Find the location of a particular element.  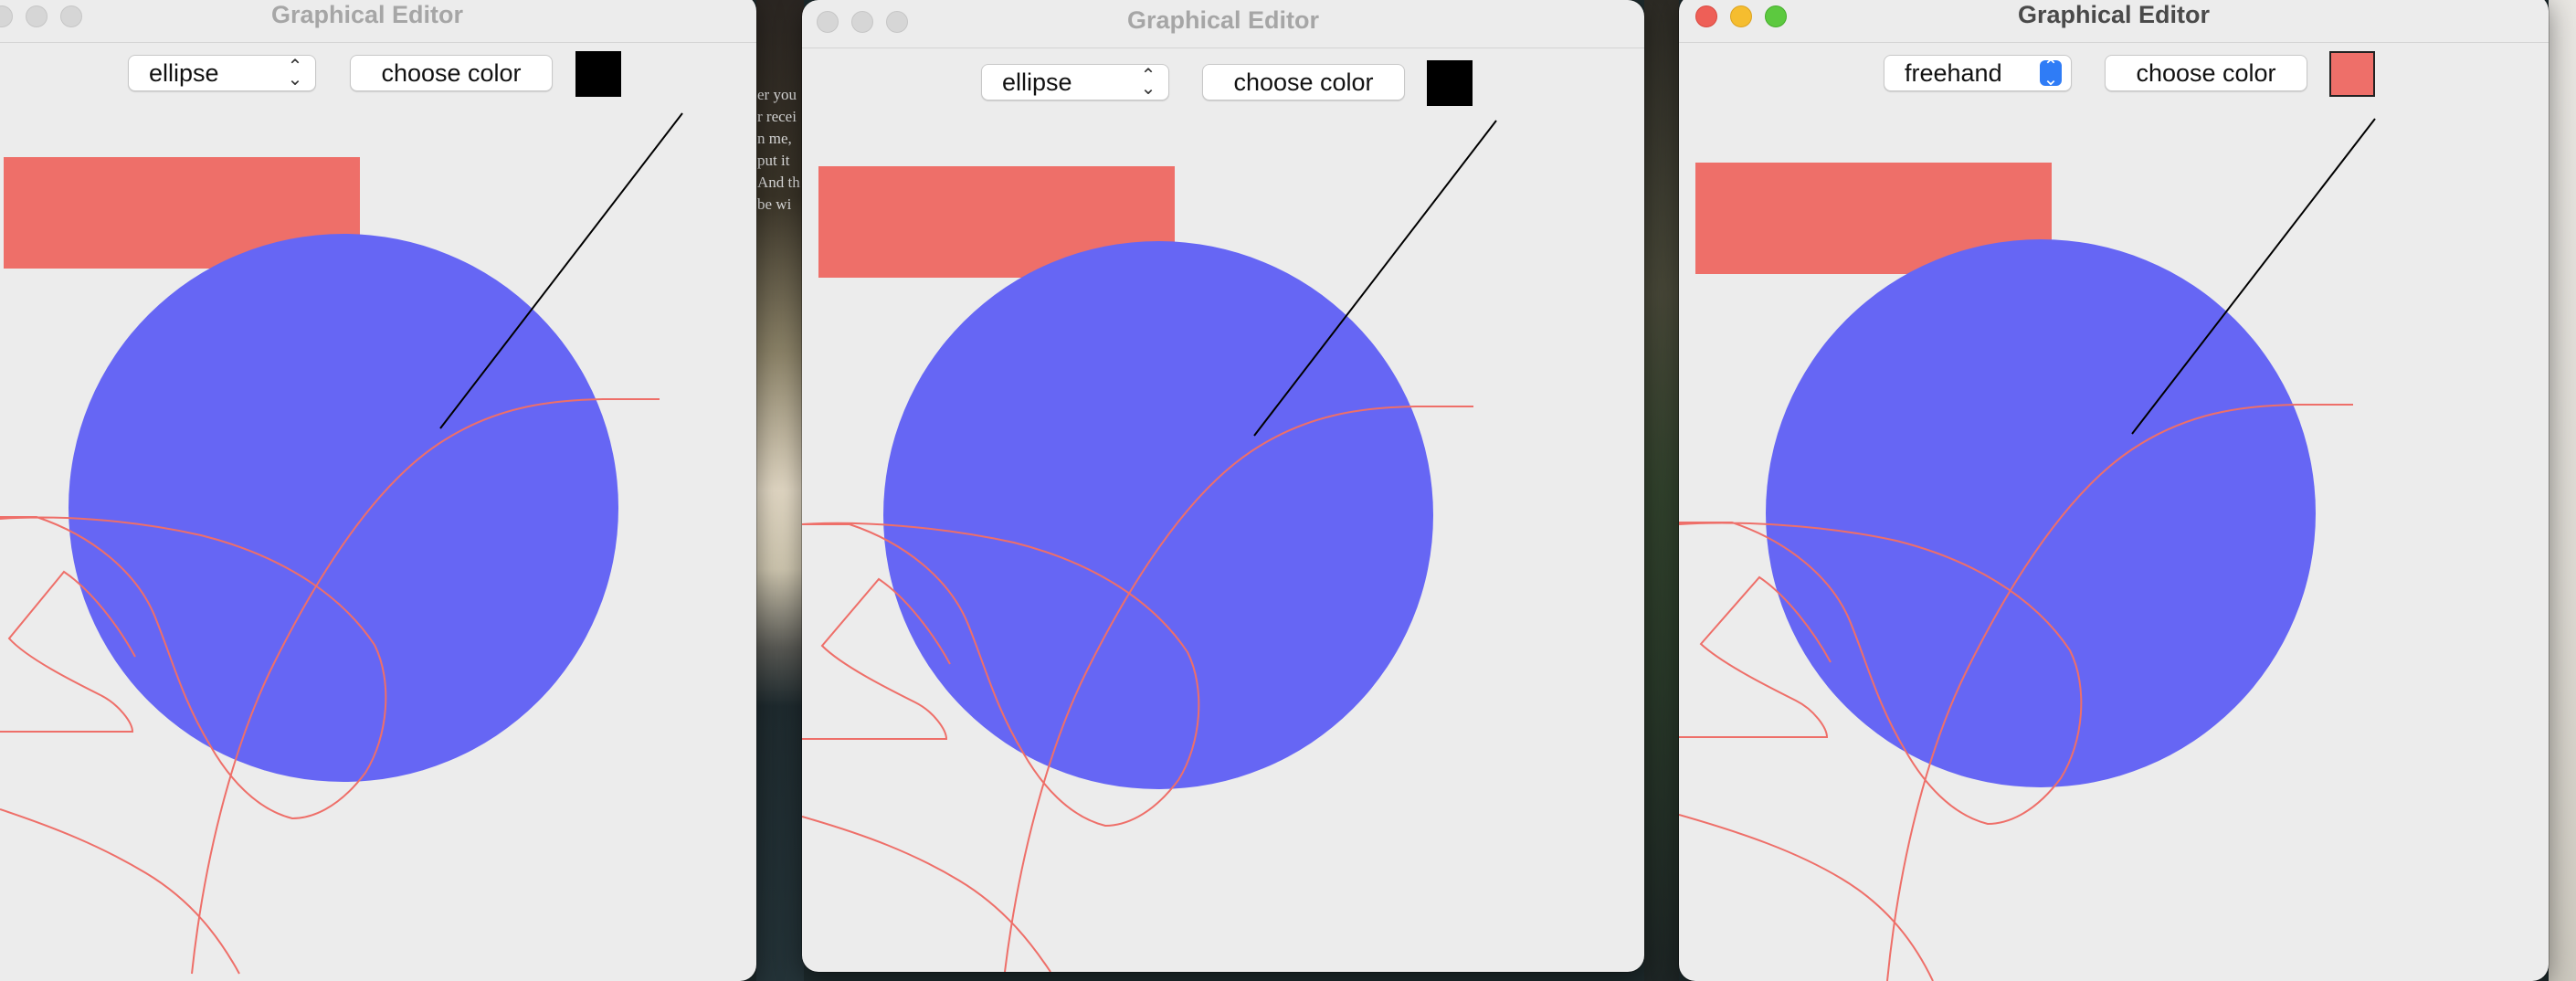

shape-select-value: freehand is located at coordinates (1954, 73).